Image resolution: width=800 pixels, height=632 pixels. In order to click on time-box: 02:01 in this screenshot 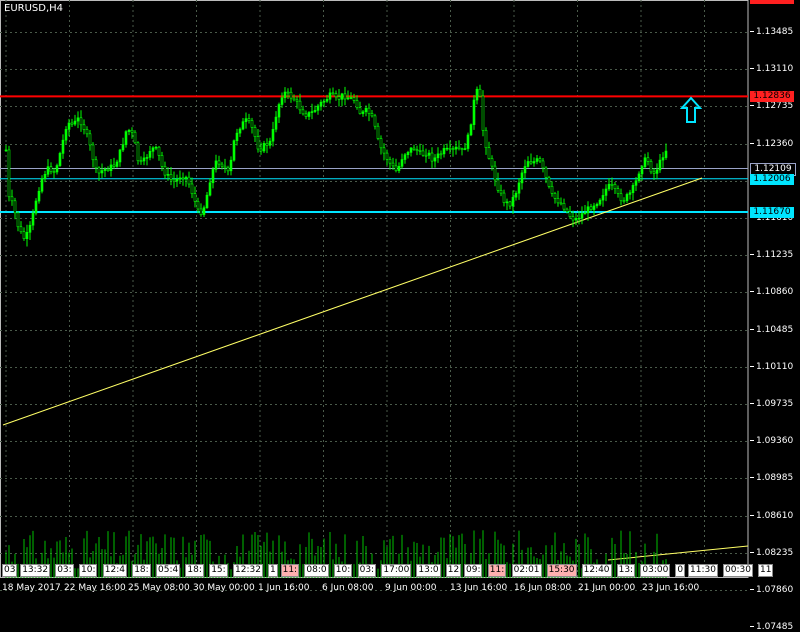, I will do `click(526, 570)`.